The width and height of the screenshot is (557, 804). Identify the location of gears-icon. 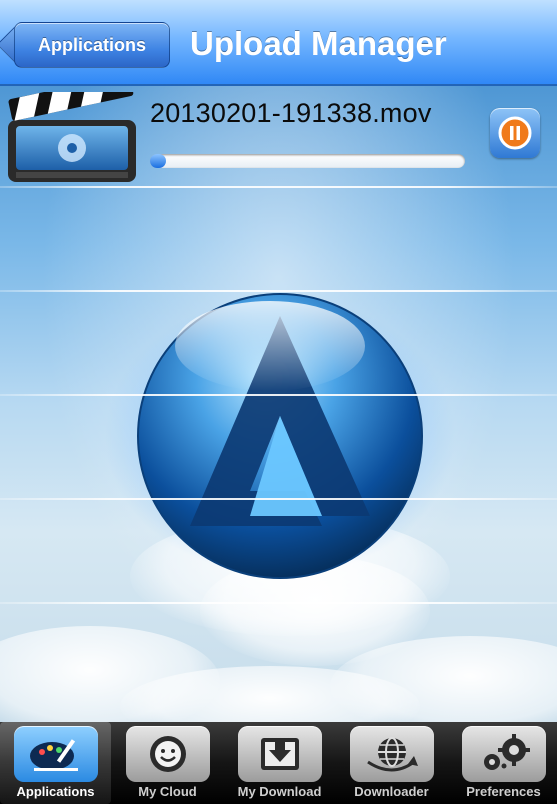
(503, 754).